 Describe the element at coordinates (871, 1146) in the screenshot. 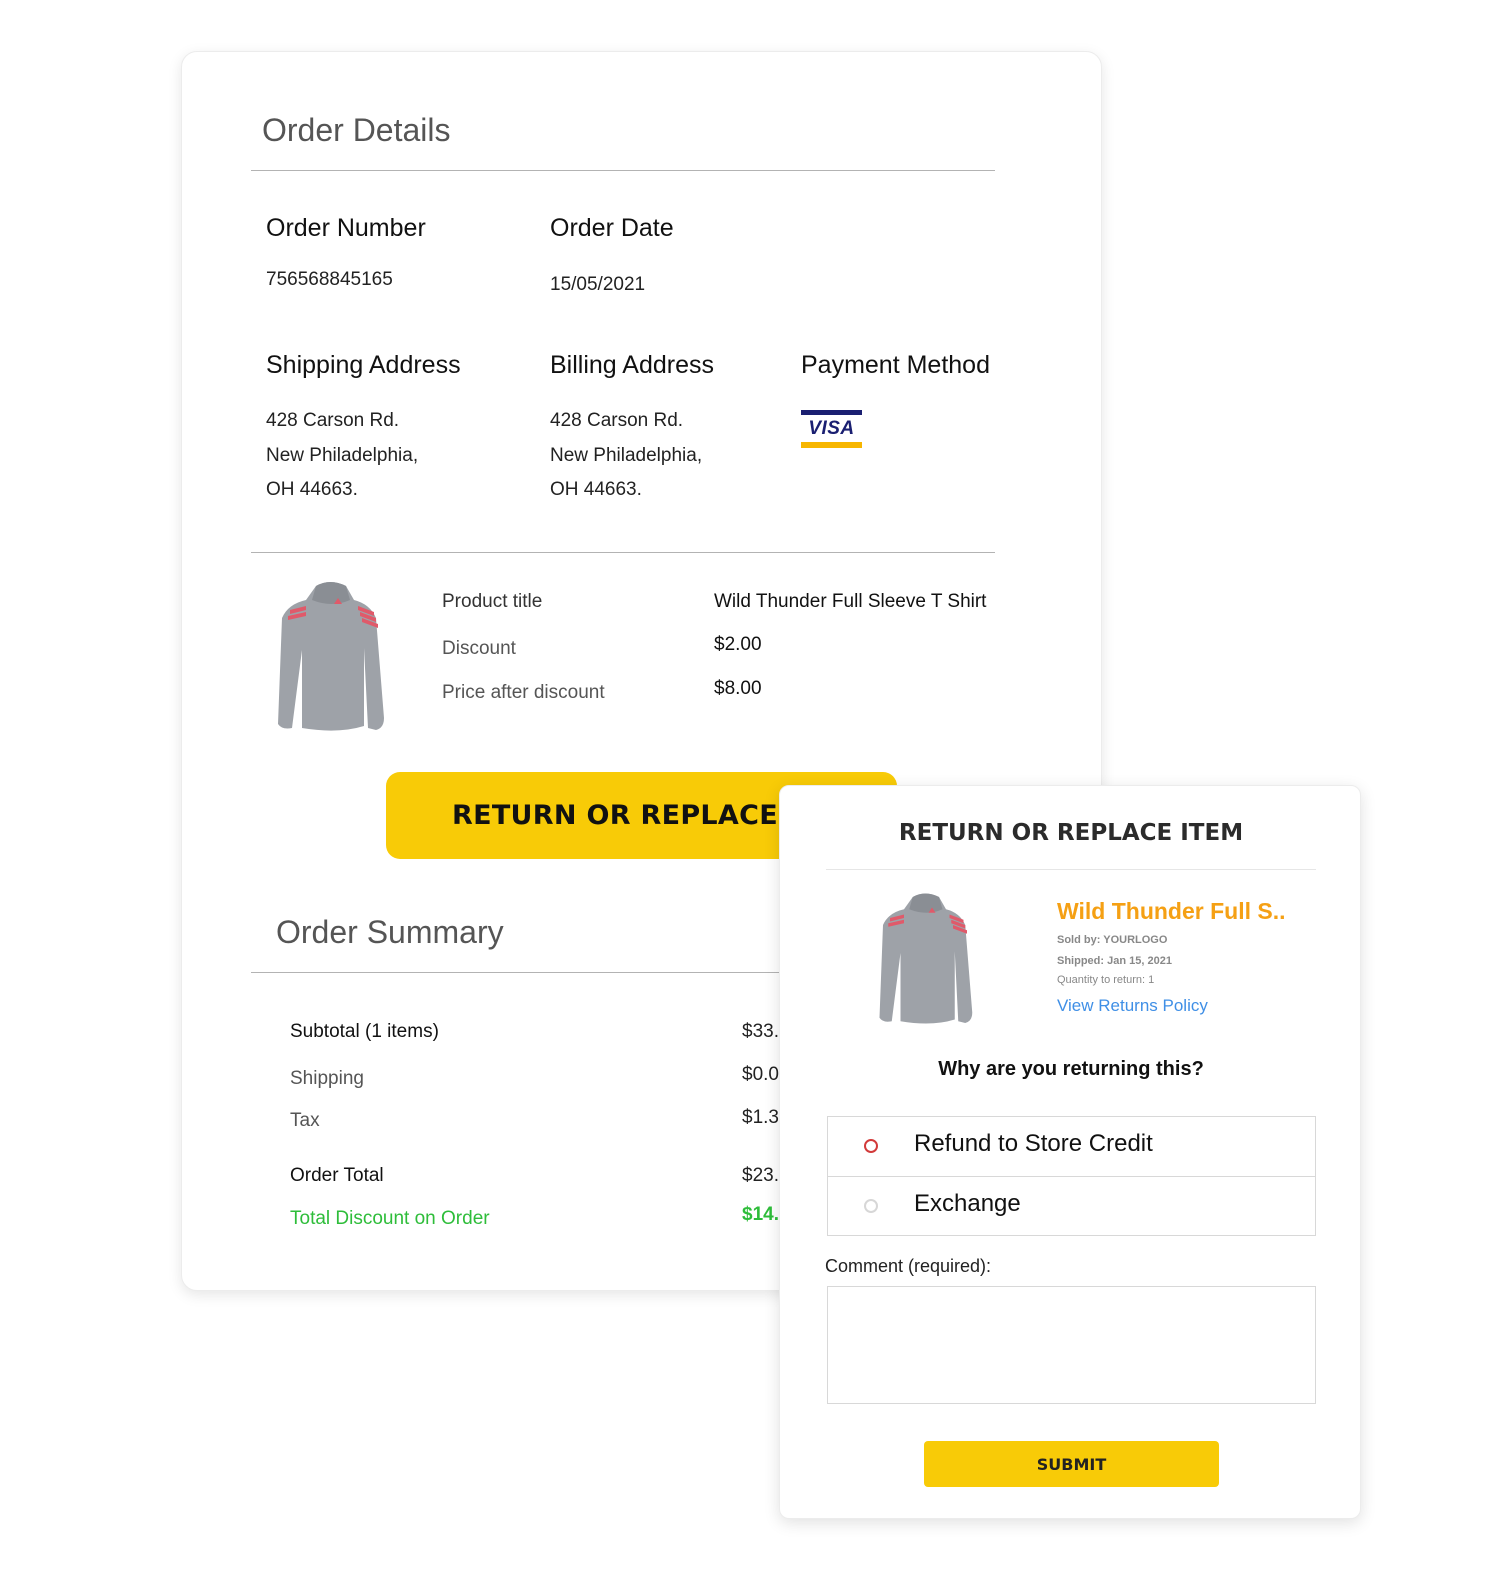

I see `radio-selected-icon` at that location.